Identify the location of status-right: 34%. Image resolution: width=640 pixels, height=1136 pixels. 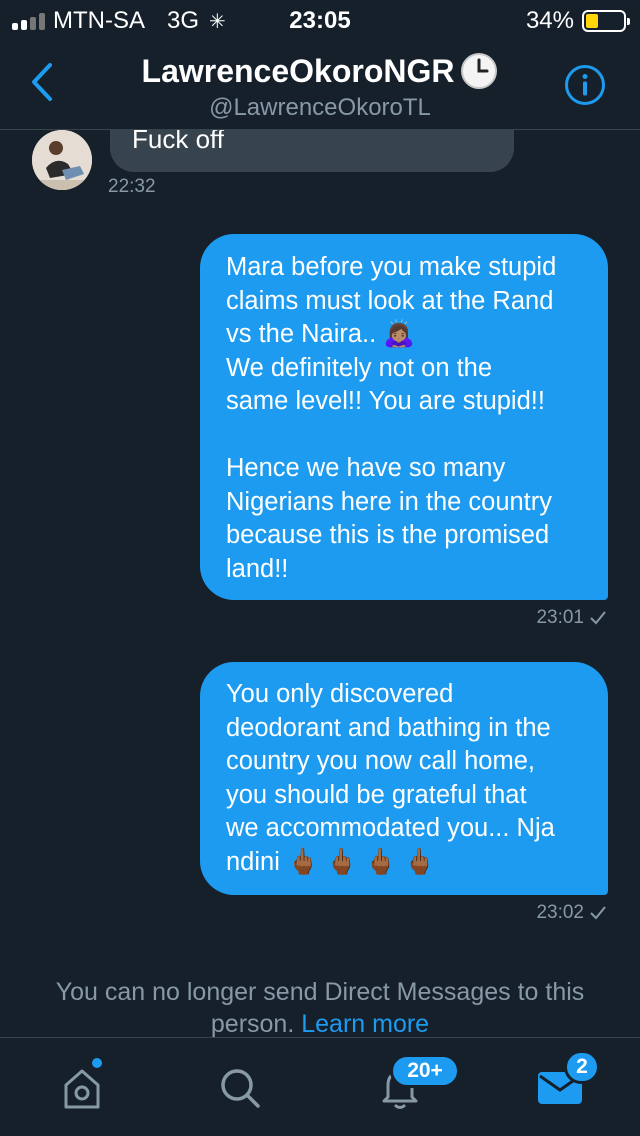
(577, 21).